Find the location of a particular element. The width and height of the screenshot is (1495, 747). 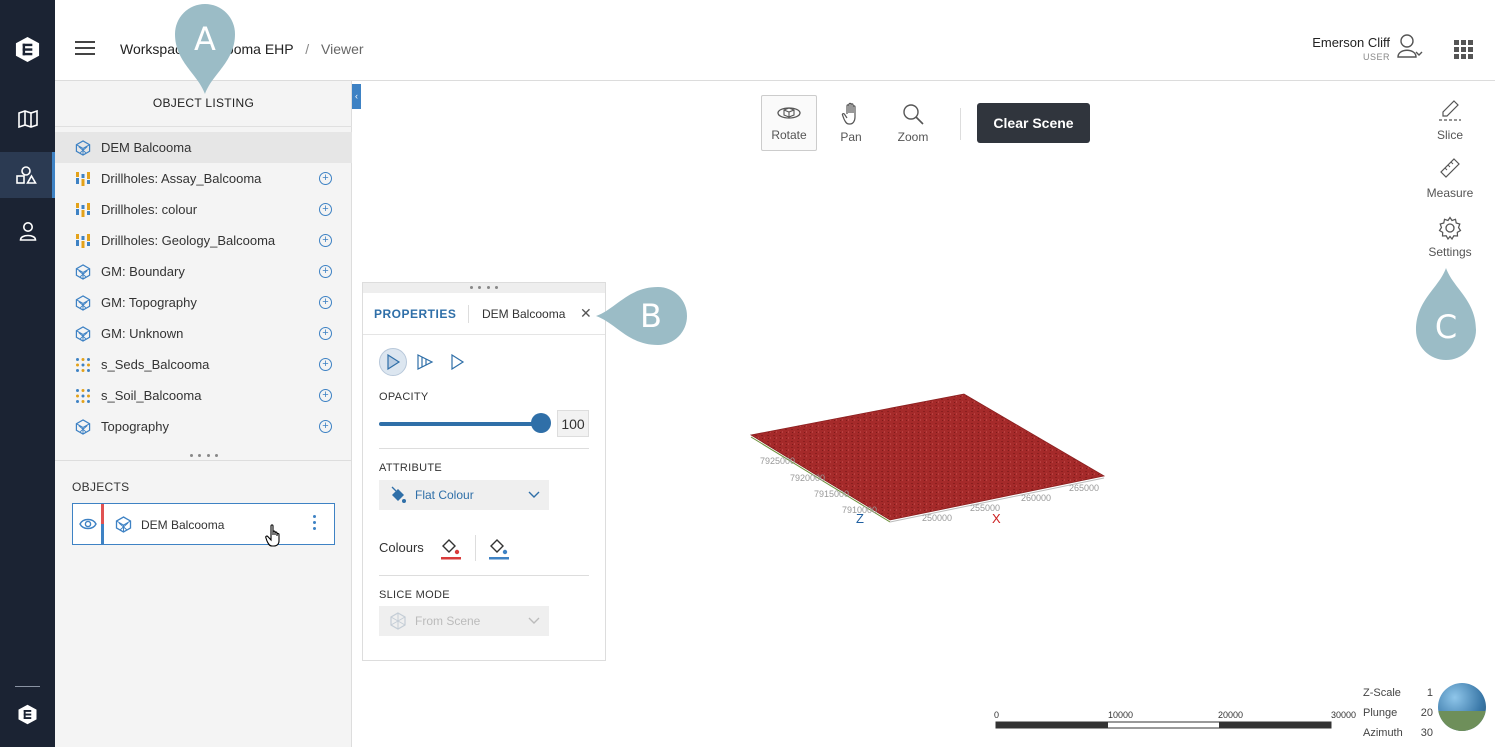

measure-tool: Measure is located at coordinates (1450, 178).